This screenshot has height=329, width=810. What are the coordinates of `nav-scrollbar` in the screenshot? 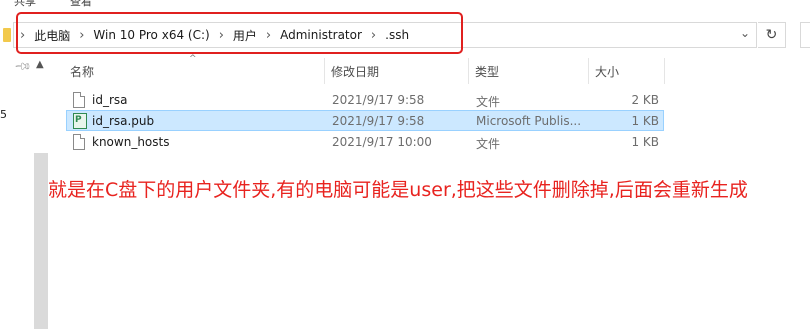 It's located at (41, 241).